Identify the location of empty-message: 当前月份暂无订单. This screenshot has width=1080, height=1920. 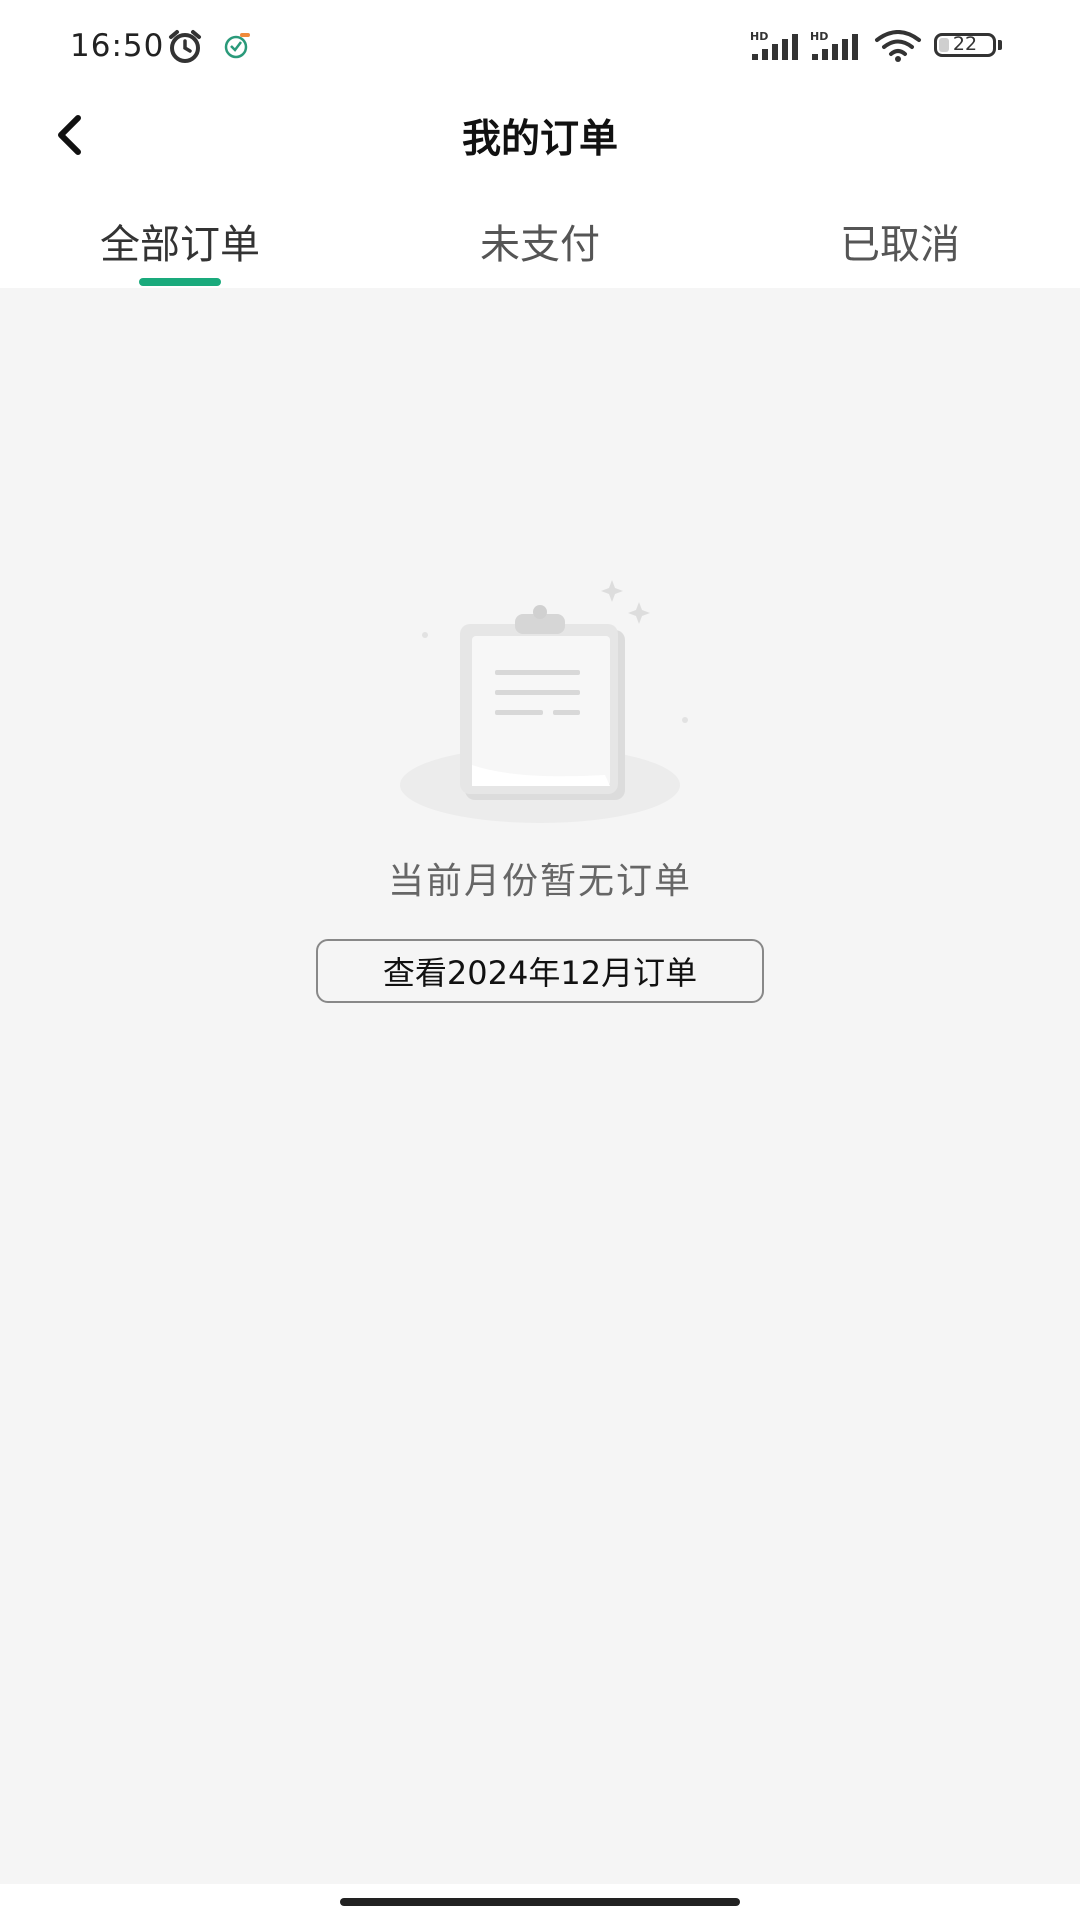
(539, 881).